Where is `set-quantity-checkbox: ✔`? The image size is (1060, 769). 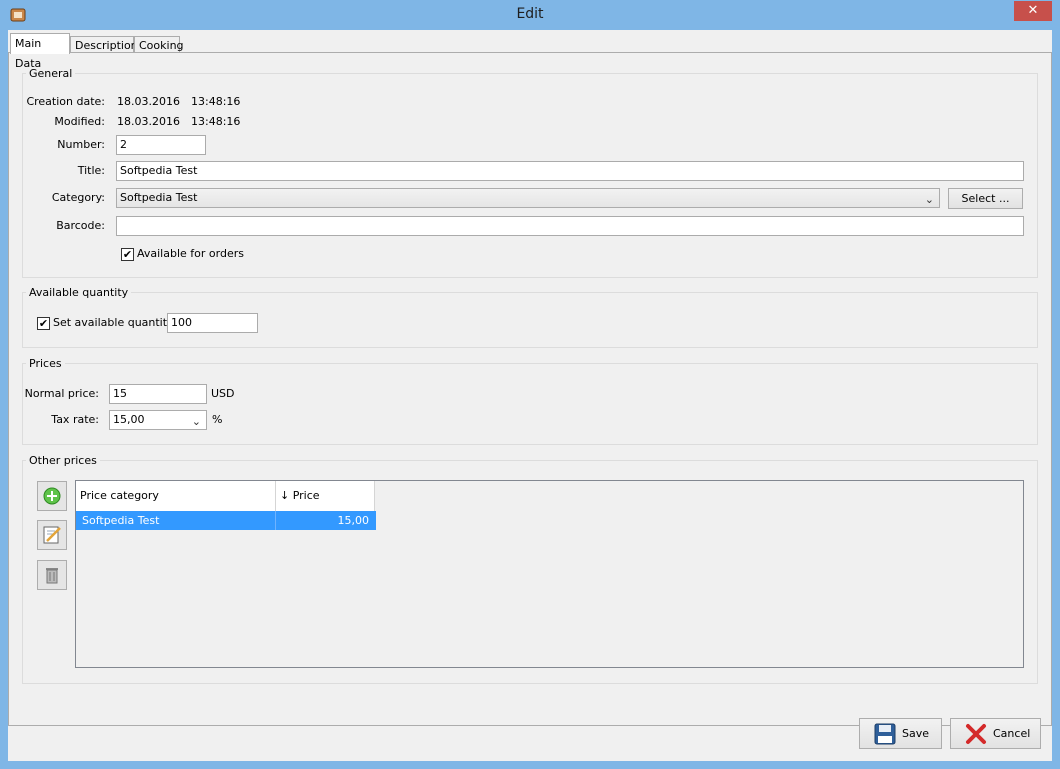
set-quantity-checkbox: ✔ is located at coordinates (43, 323).